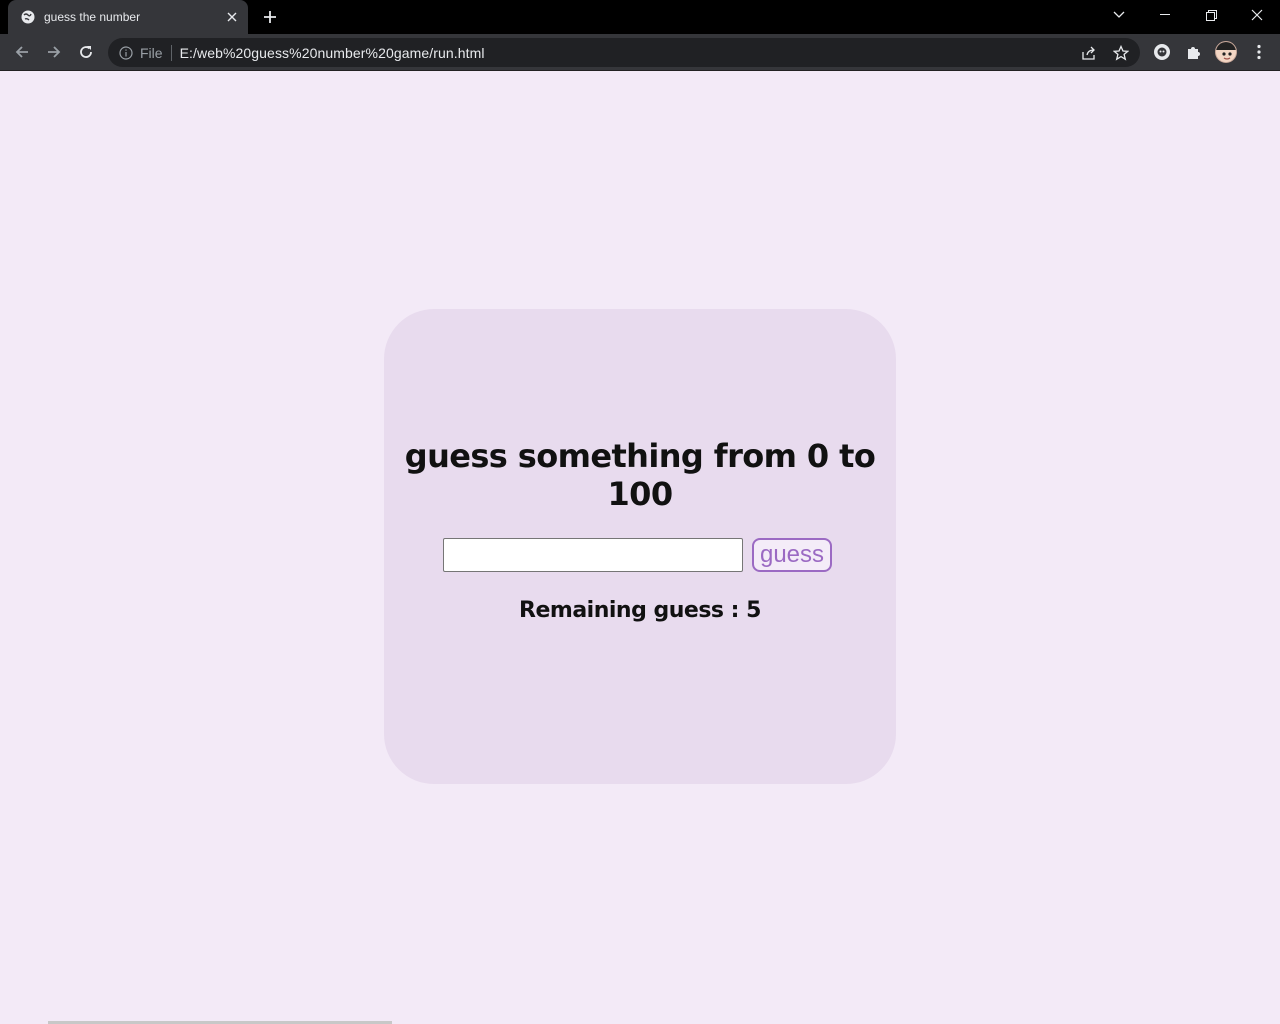 Image resolution: width=1280 pixels, height=1024 pixels. What do you see at coordinates (1259, 52) in the screenshot?
I see `more-menu-icon` at bounding box center [1259, 52].